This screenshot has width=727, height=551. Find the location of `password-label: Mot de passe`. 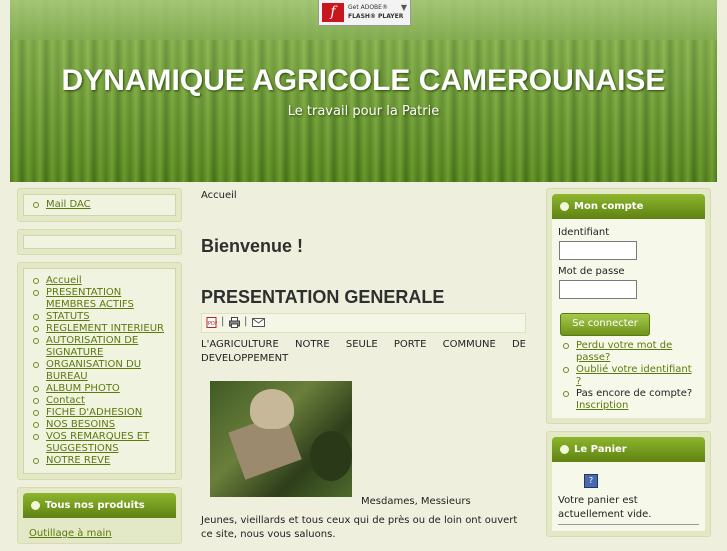

password-label: Mot de passe is located at coordinates (591, 271).